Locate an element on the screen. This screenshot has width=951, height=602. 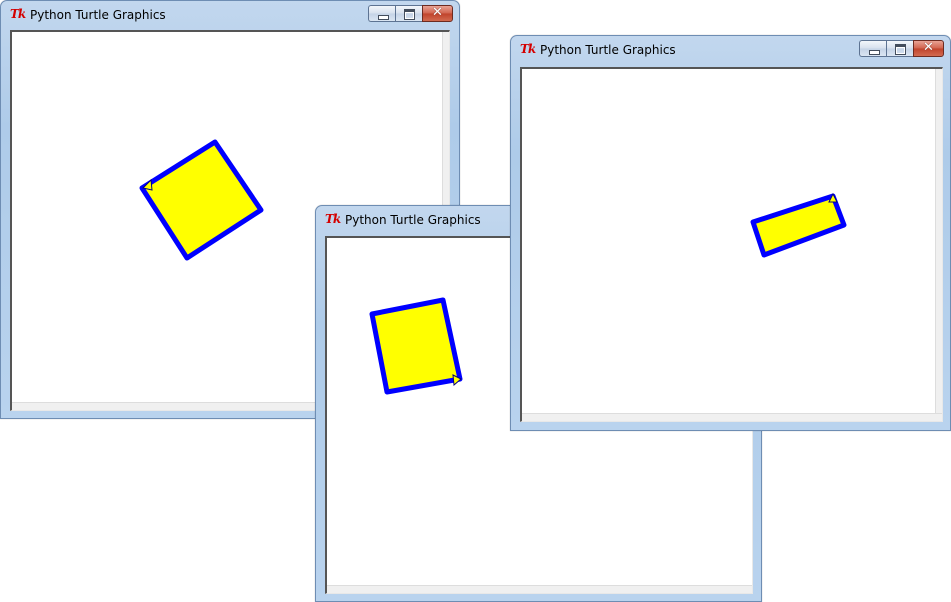
vertical-scrollbar is located at coordinates (938, 245).